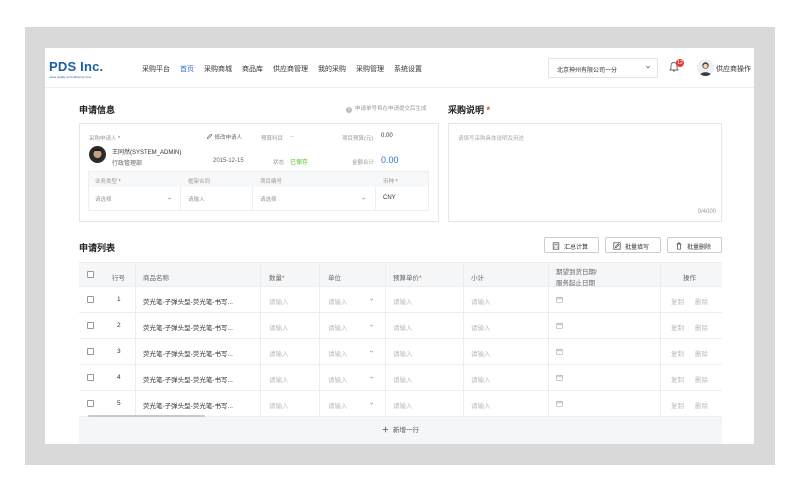  Describe the element at coordinates (119, 403) in the screenshot. I see `row-no: 5` at that location.